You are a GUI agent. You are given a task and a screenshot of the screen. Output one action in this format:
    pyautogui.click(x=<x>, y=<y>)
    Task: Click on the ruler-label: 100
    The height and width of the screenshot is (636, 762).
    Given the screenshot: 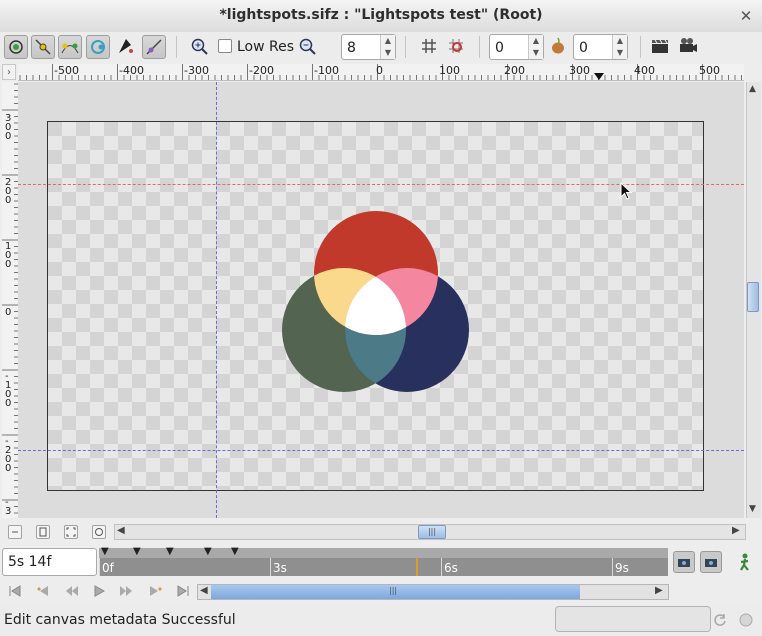 What is the action you would take?
    pyautogui.click(x=449, y=70)
    